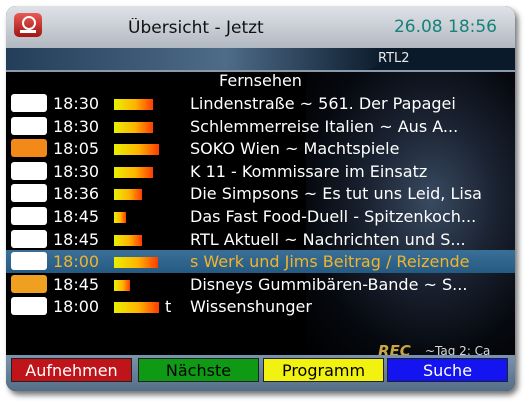 The height and width of the screenshot is (405, 530). What do you see at coordinates (29, 216) in the screenshot?
I see `kabel-logo-icon` at bounding box center [29, 216].